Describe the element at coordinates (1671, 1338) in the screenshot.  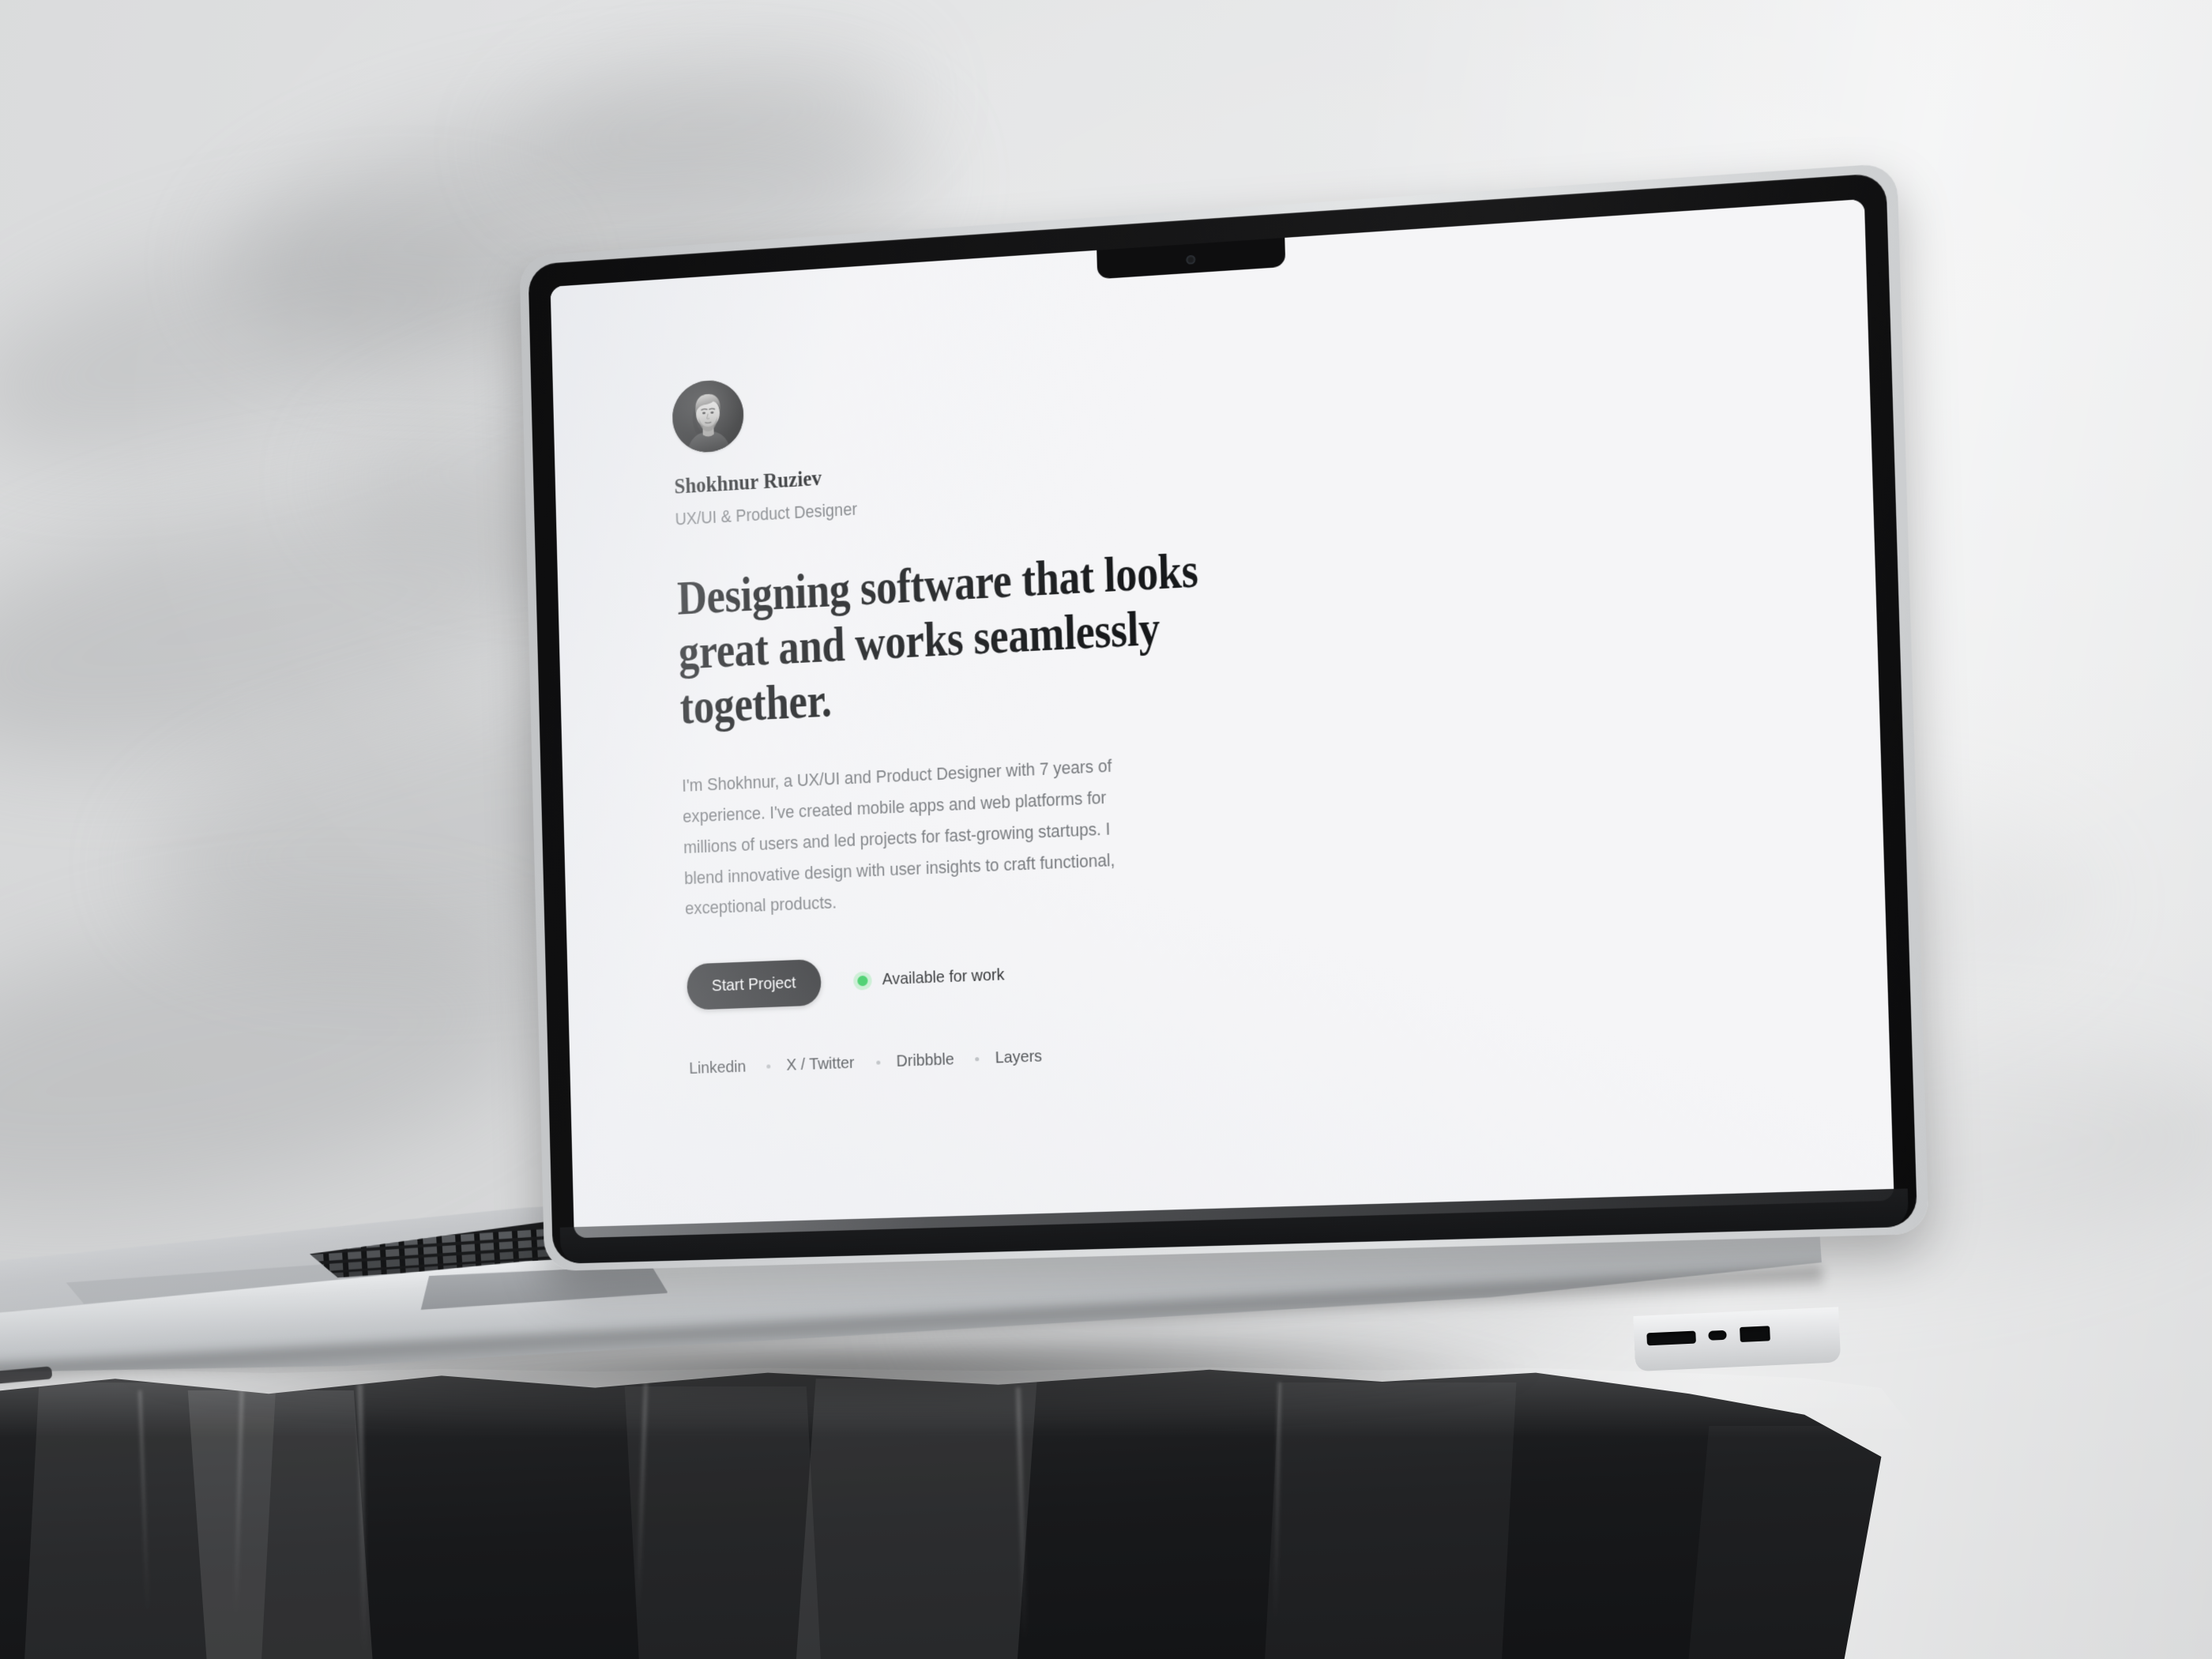
I see `sd-card-slot` at that location.